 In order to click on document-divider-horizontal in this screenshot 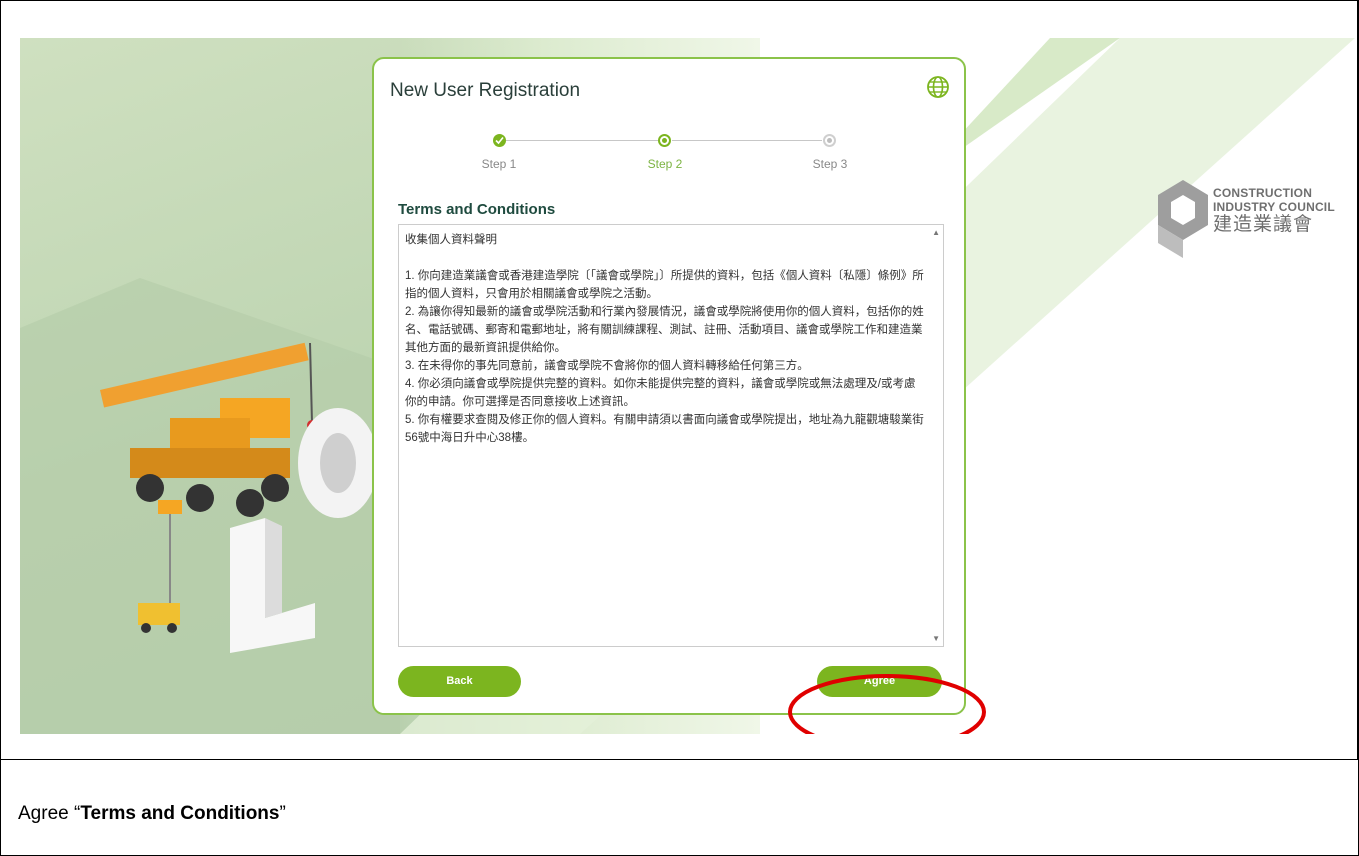, I will do `click(679, 759)`.